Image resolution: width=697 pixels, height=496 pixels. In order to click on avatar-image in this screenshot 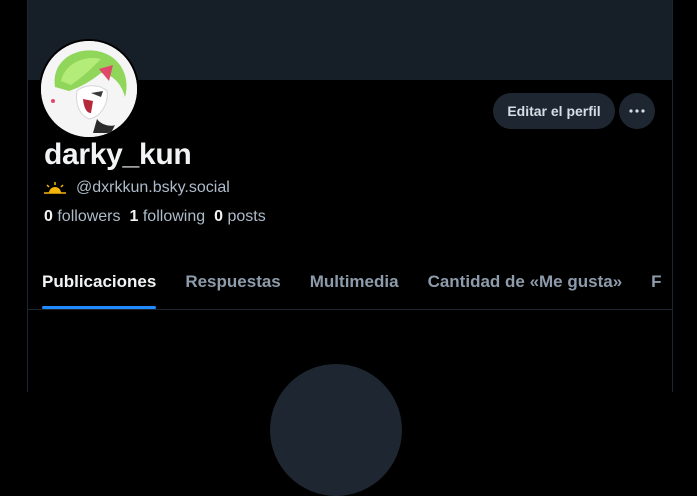, I will do `click(89, 89)`.